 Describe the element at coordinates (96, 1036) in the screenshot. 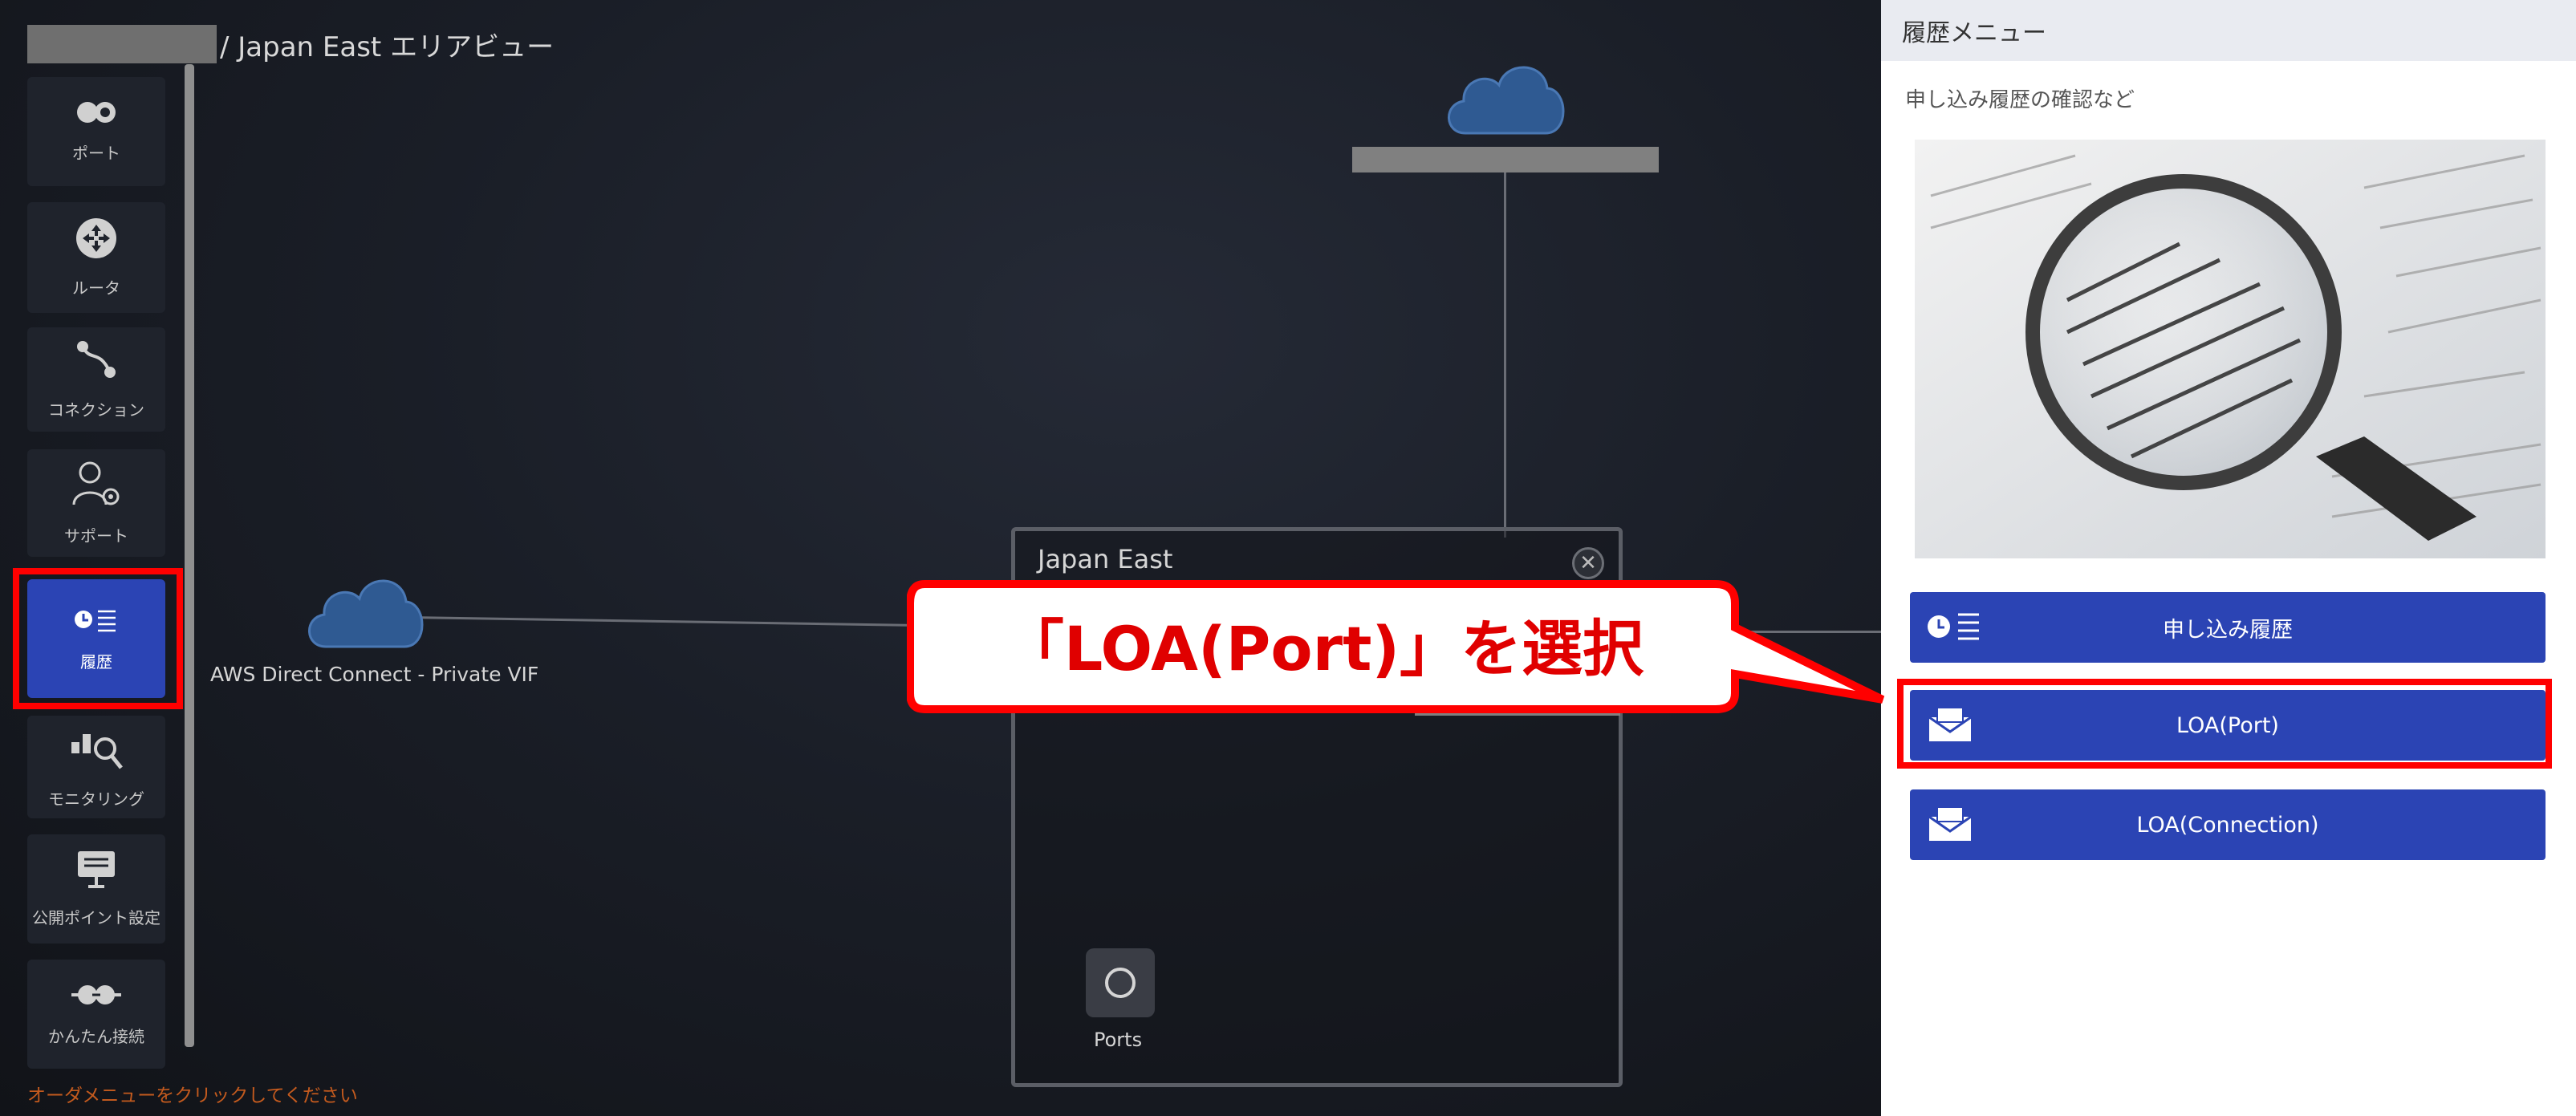

I see `menu-item-label: かんたん接続` at that location.